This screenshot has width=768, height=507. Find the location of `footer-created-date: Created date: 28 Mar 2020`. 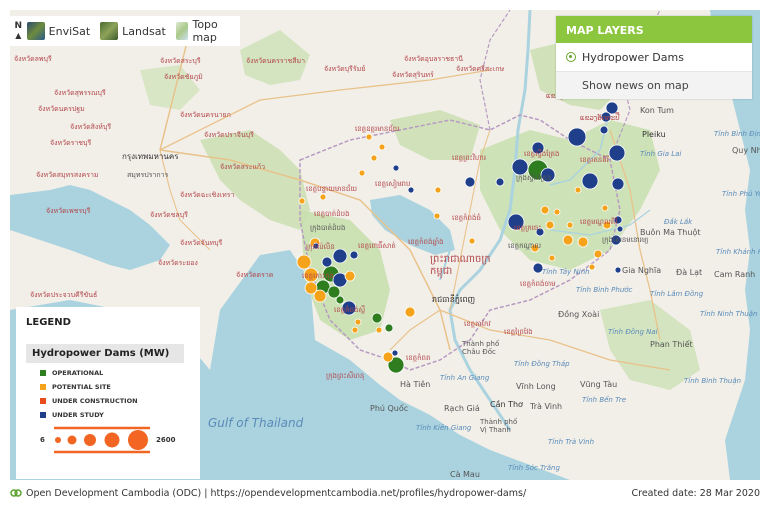

footer-created-date: Created date: 28 Mar 2020 is located at coordinates (696, 493).